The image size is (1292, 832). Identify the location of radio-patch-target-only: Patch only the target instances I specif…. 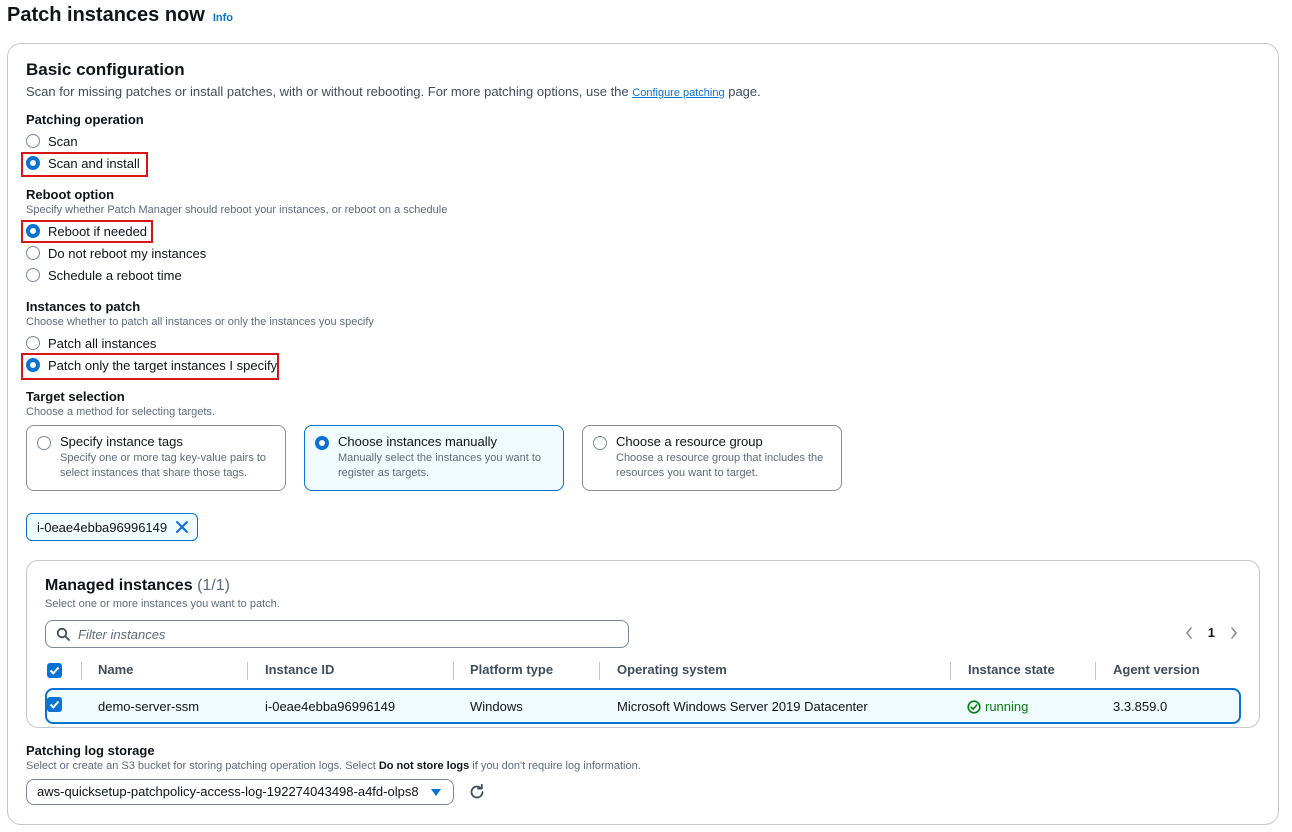
(151, 365).